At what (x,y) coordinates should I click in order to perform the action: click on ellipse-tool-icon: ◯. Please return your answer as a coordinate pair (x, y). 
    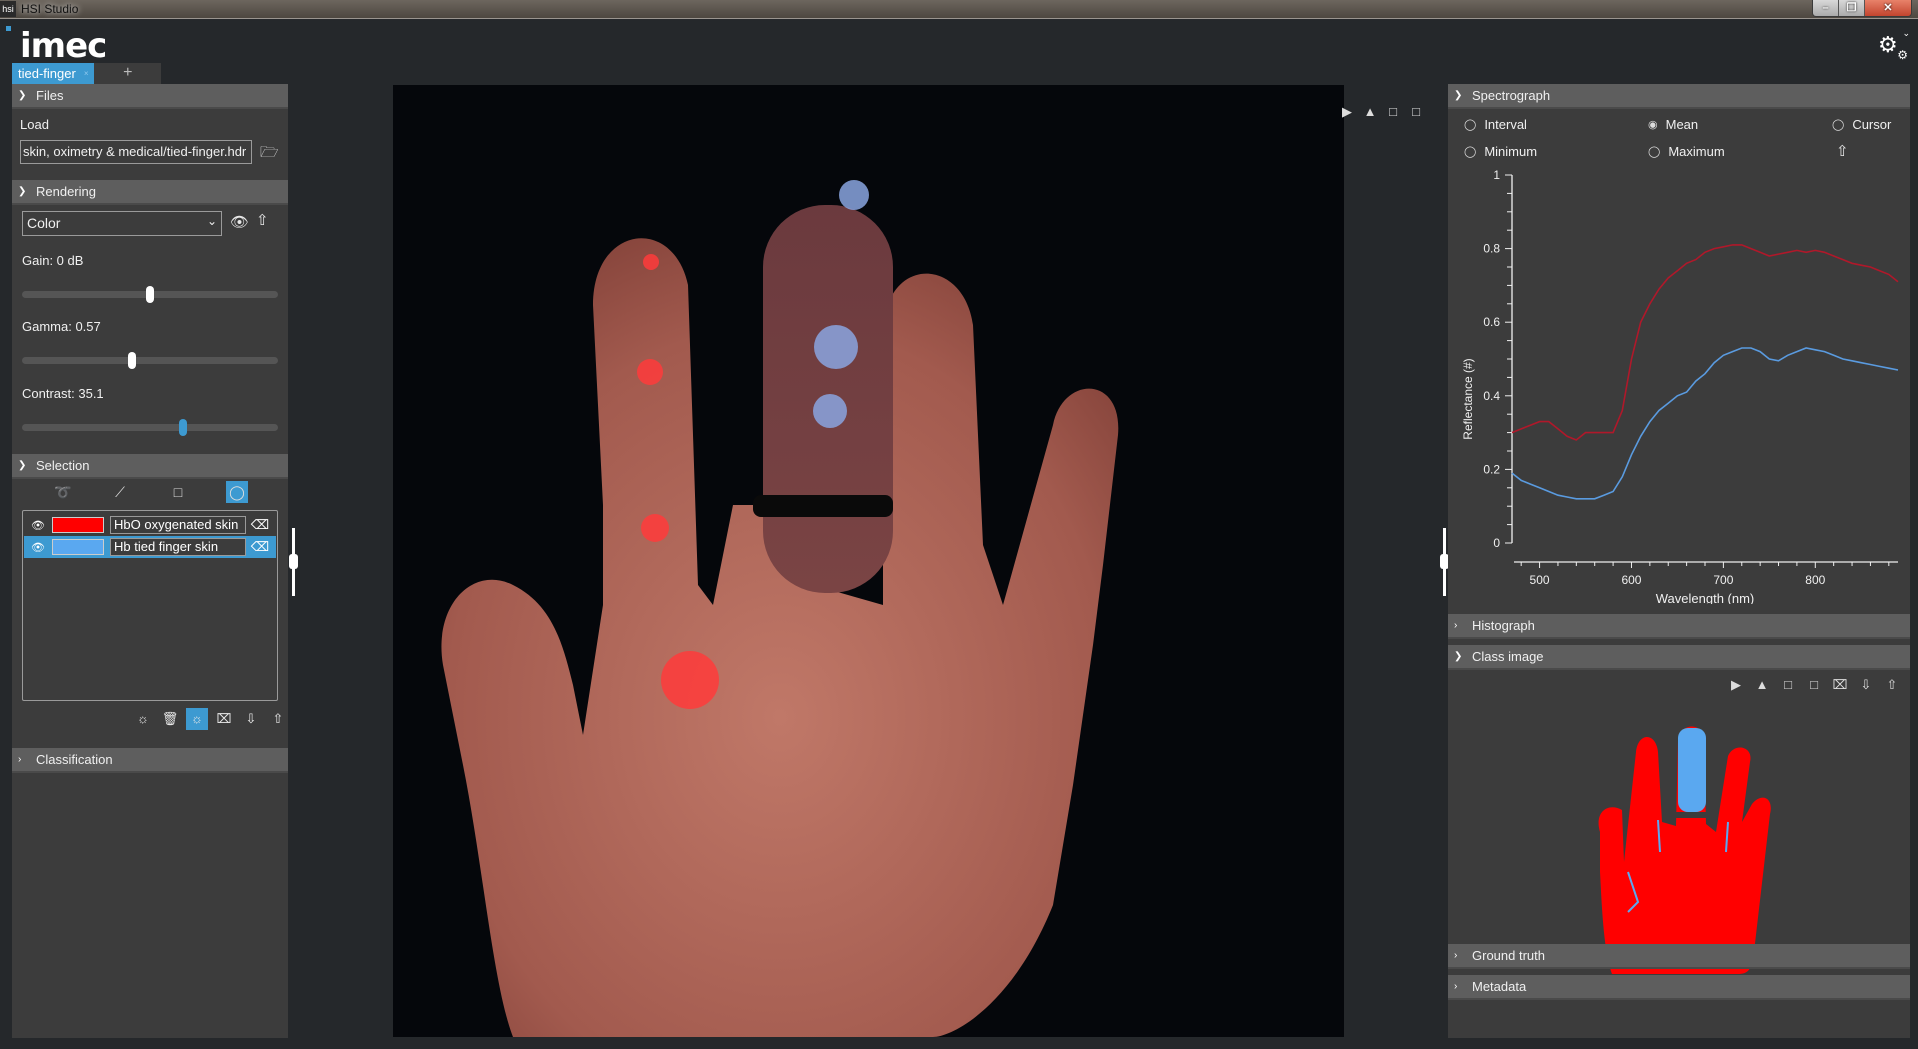
    Looking at the image, I should click on (237, 492).